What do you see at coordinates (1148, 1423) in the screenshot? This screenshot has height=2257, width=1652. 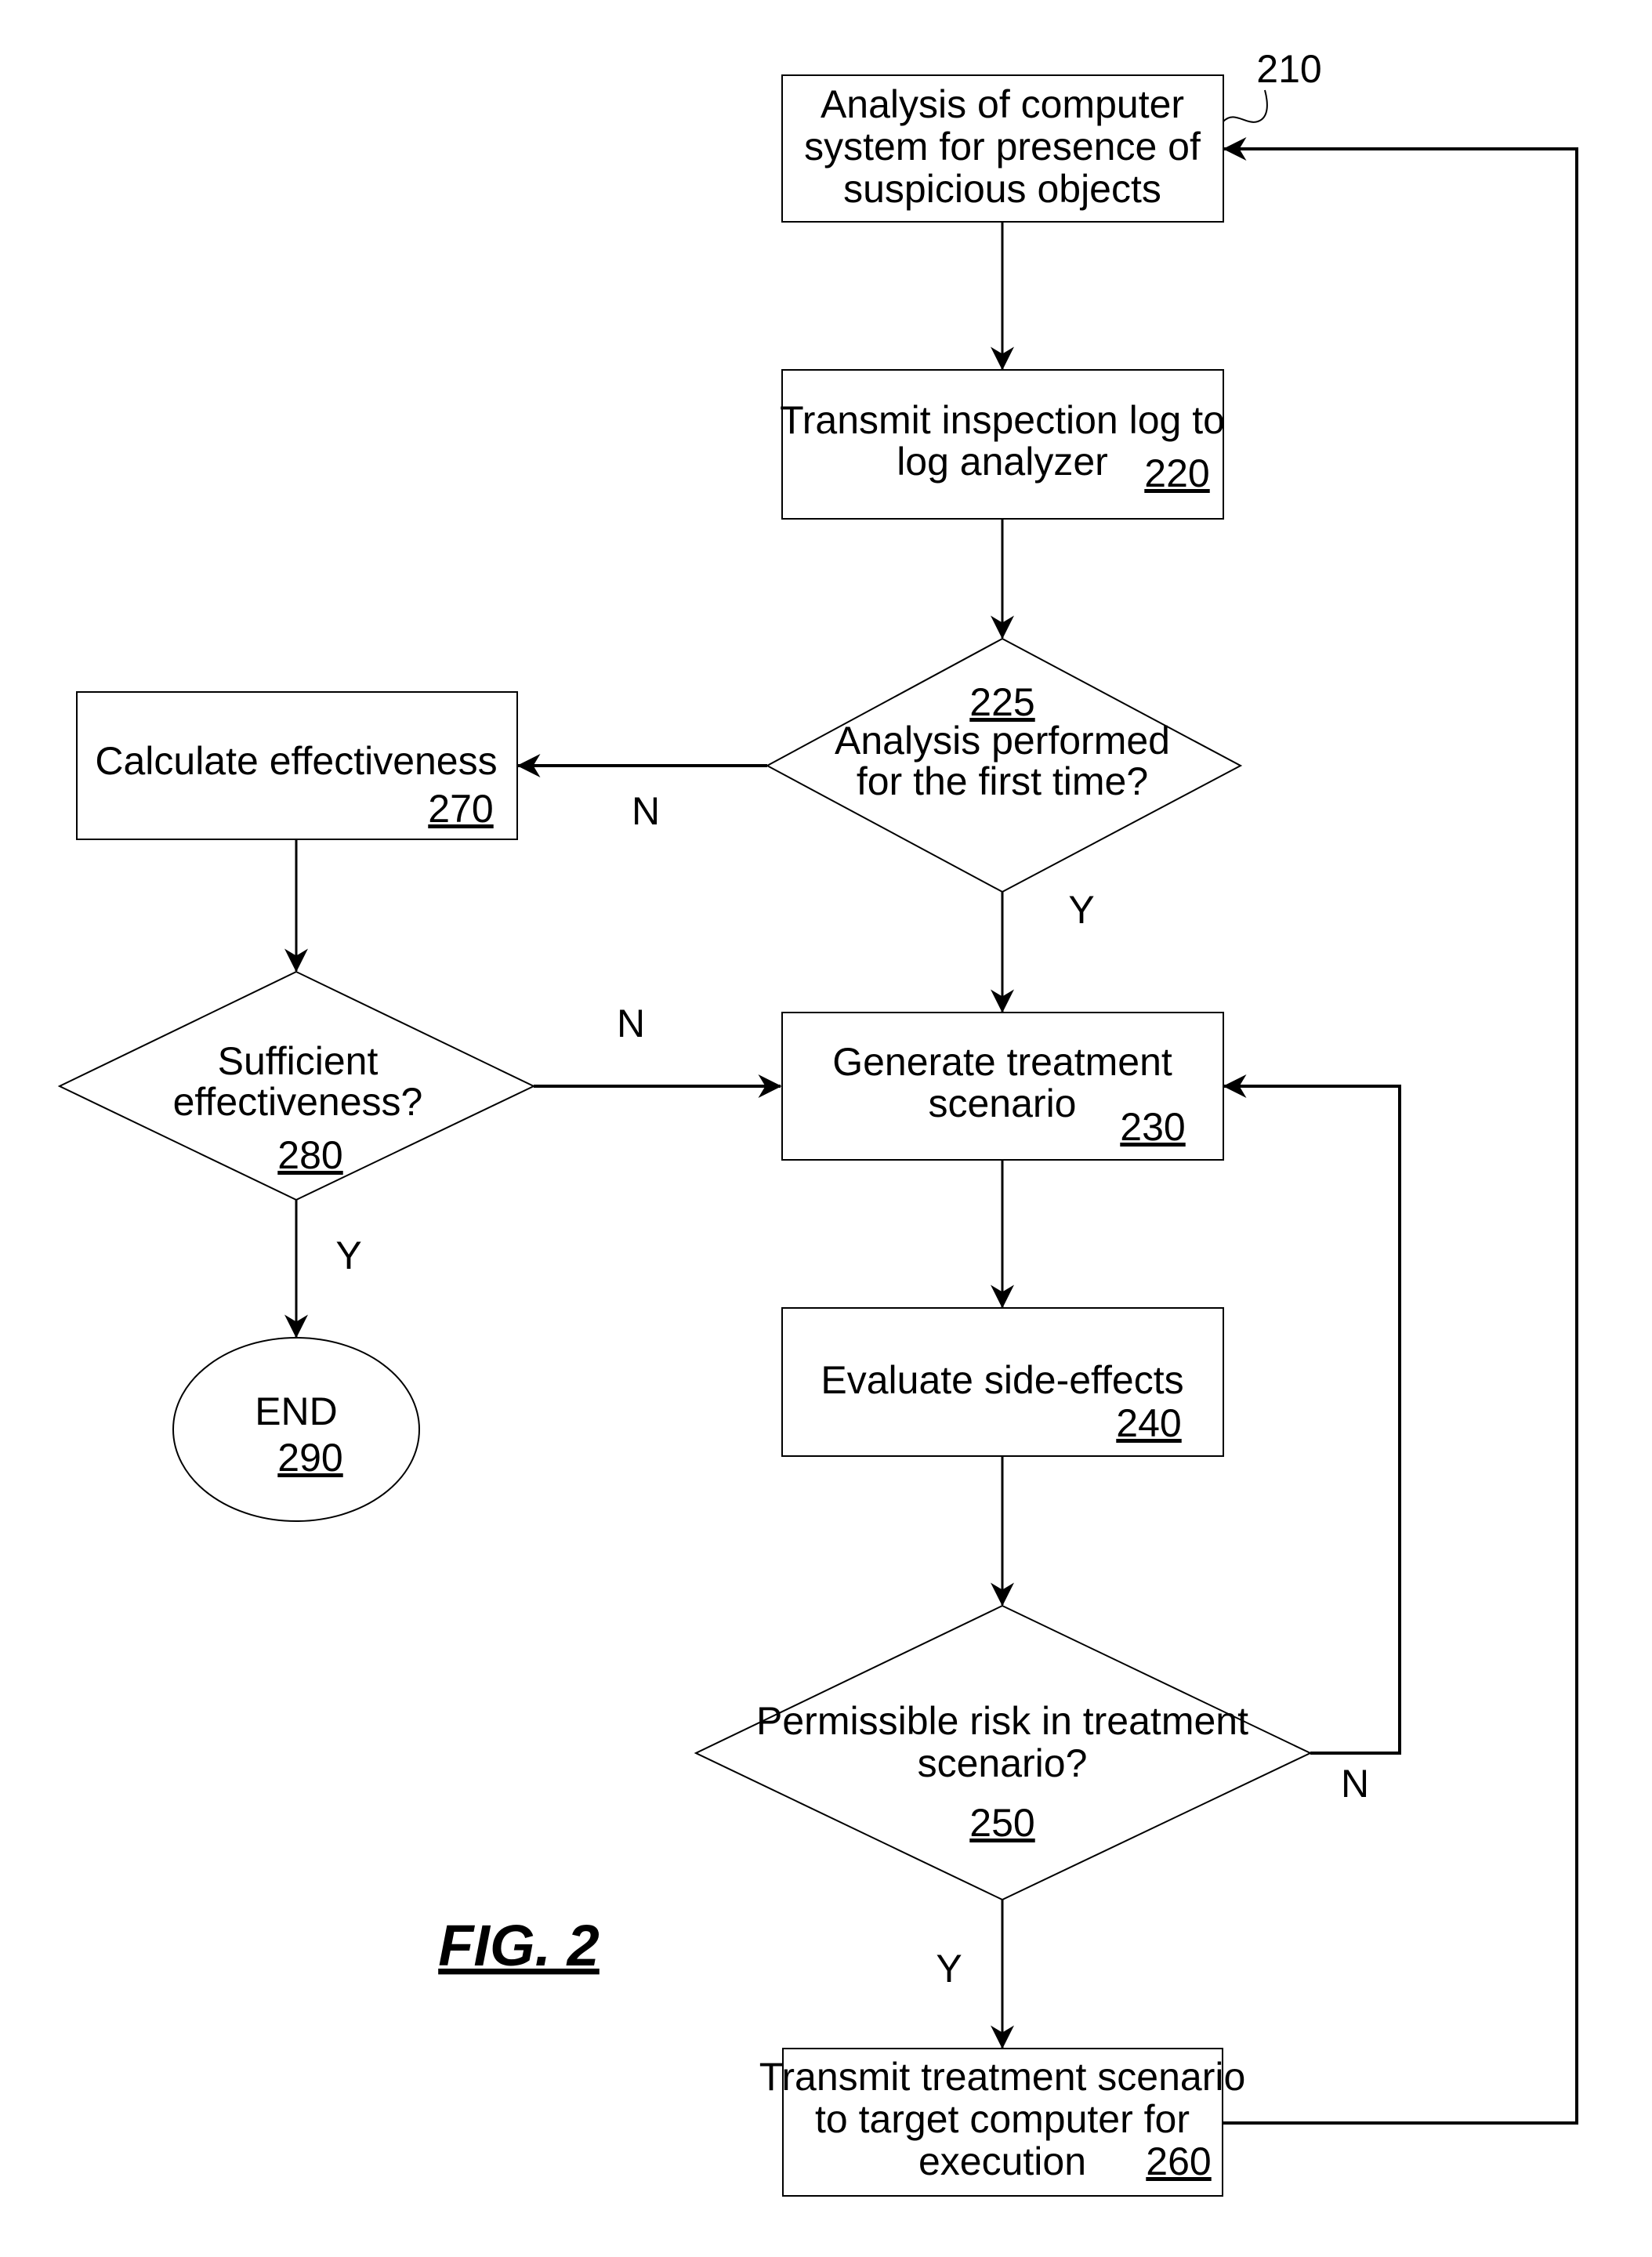 I see `node-240-ref: 240` at bounding box center [1148, 1423].